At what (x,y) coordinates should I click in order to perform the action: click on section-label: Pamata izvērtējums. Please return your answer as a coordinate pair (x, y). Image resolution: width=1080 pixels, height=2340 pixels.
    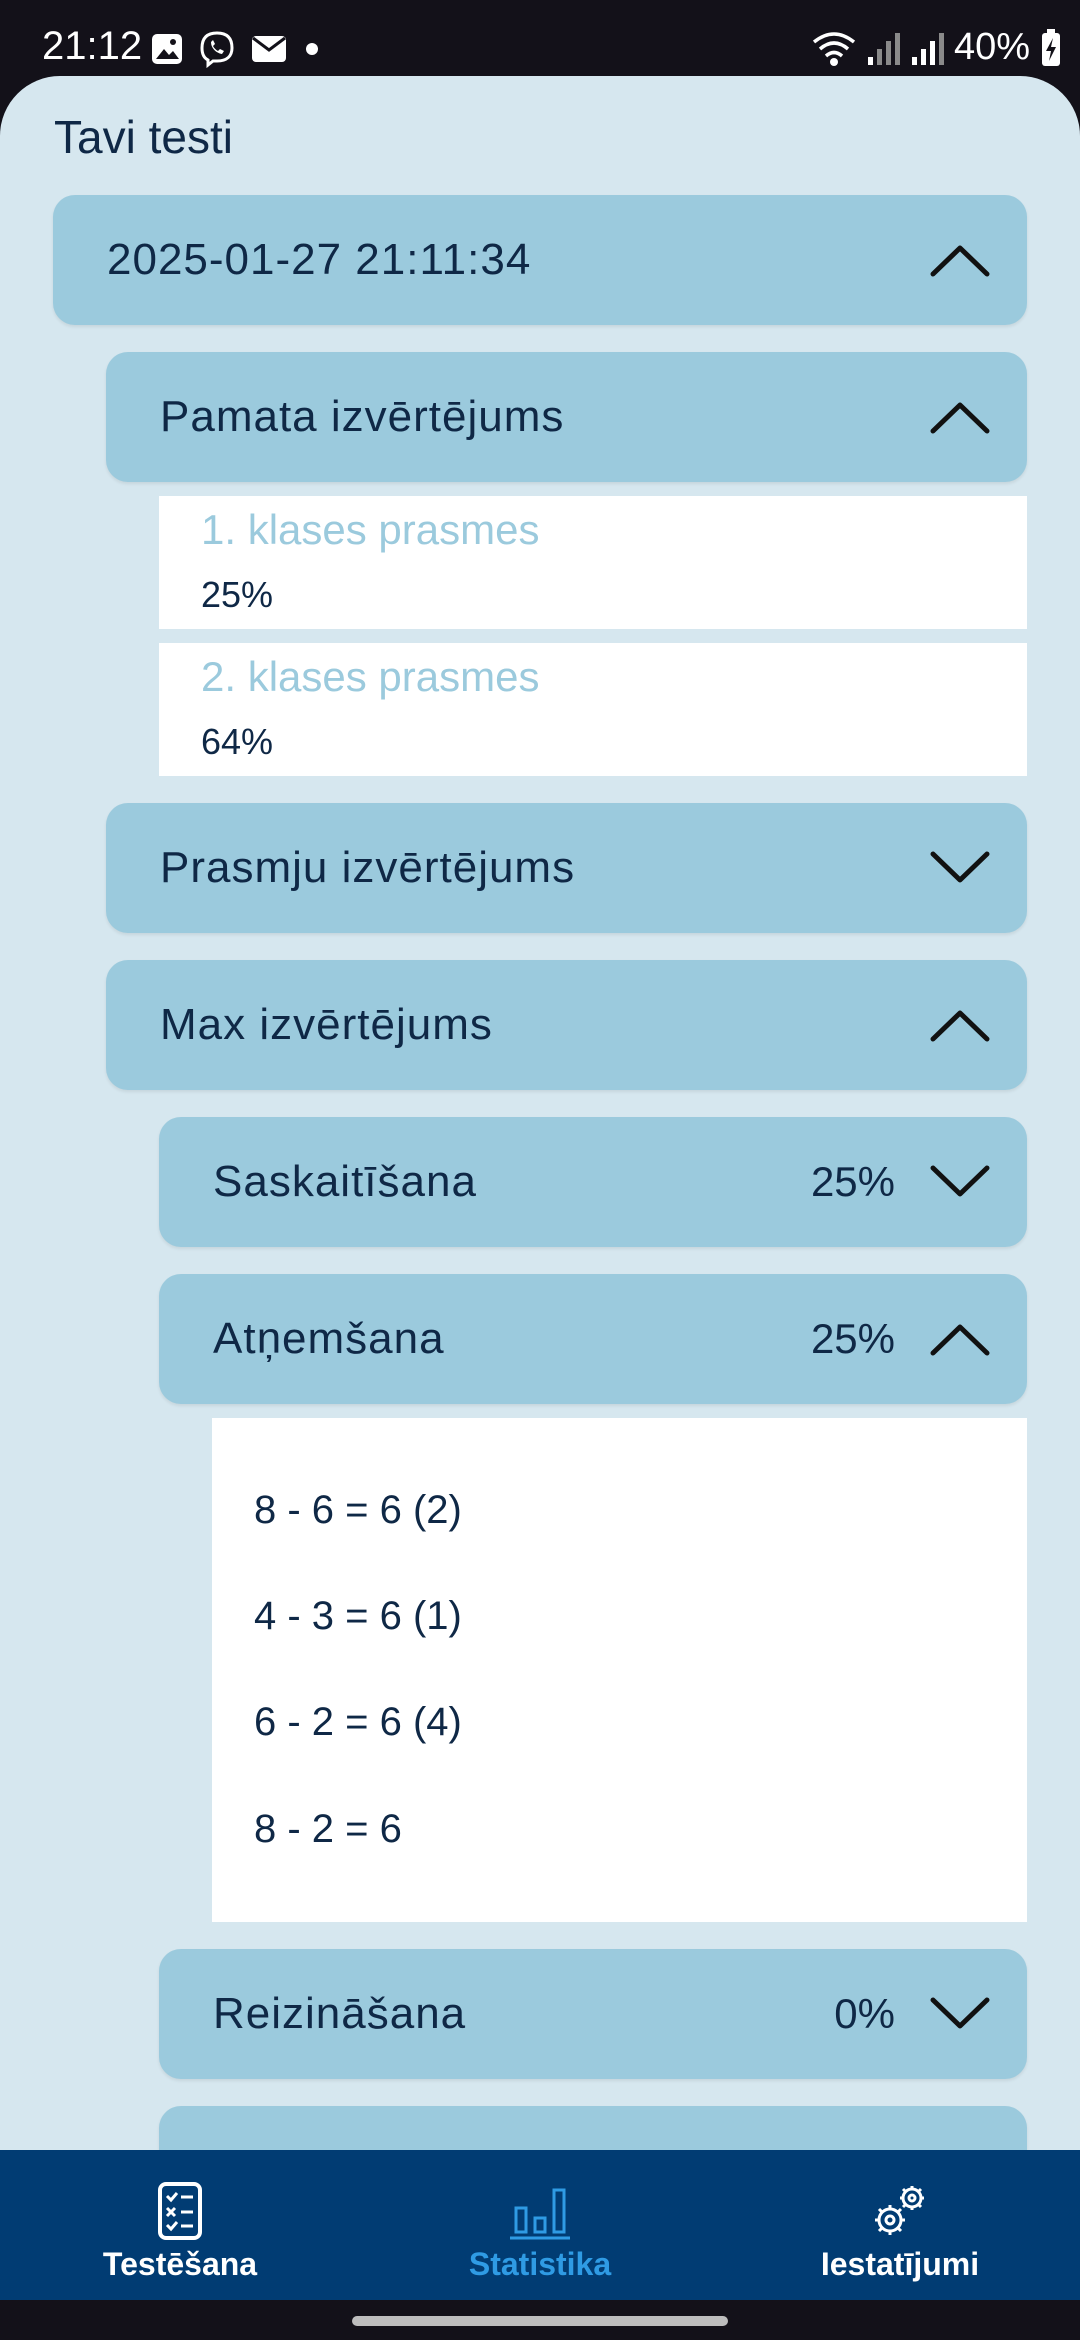
    Looking at the image, I should click on (362, 416).